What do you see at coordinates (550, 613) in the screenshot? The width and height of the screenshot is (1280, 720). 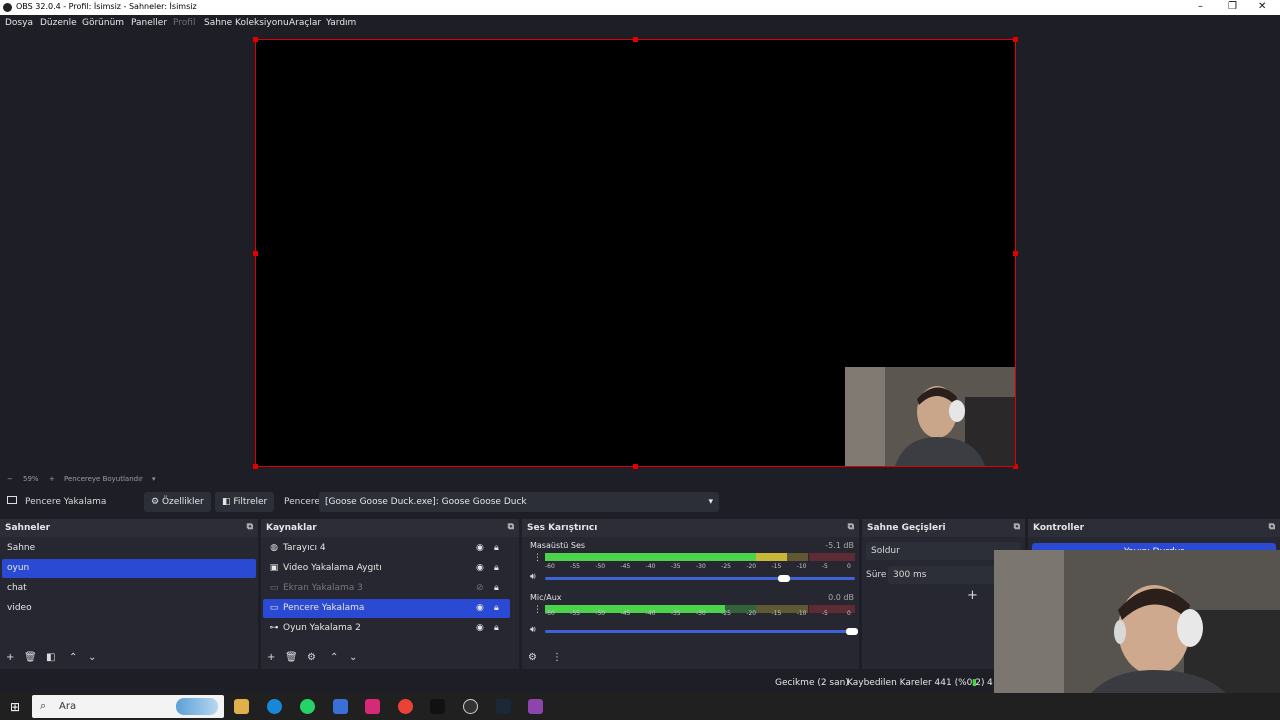 I see `meter-tick-label: -60` at bounding box center [550, 613].